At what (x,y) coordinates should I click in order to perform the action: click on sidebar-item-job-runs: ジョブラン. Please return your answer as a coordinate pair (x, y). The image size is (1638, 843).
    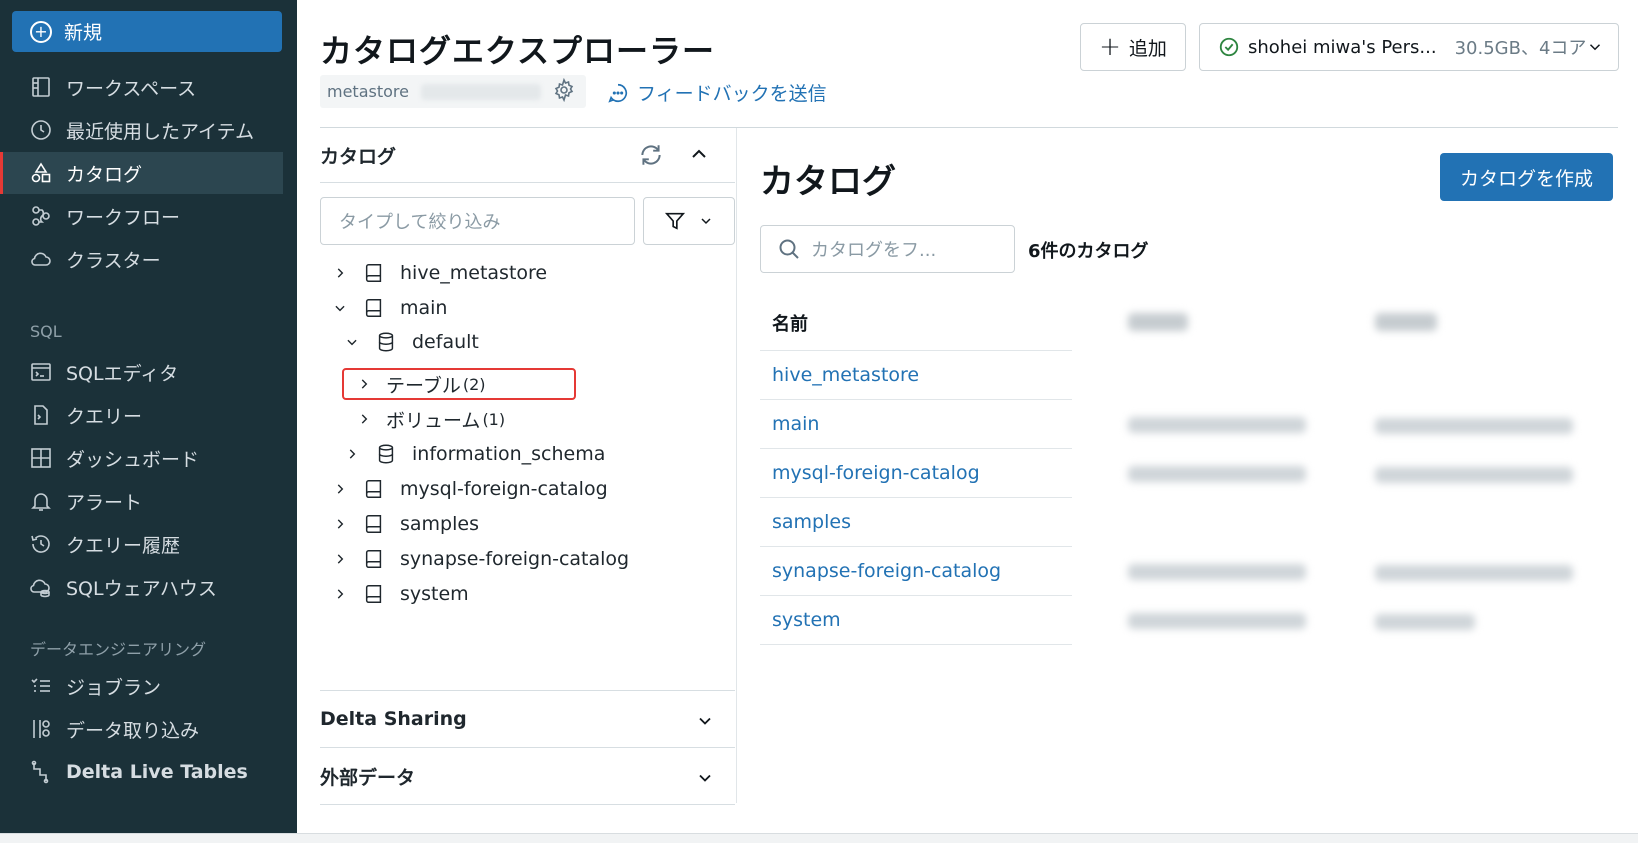
    Looking at the image, I should click on (141, 686).